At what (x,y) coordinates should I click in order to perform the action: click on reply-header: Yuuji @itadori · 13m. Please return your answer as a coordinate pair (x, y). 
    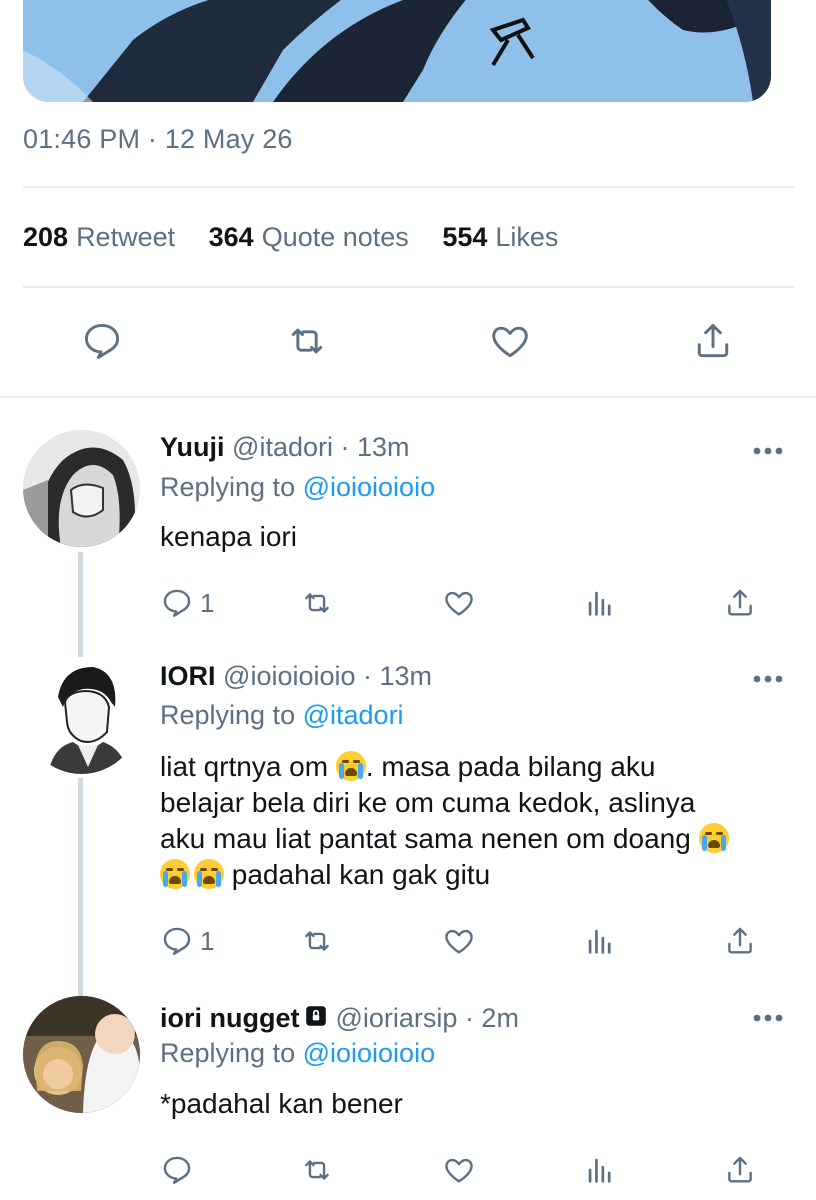
    Looking at the image, I should click on (285, 447).